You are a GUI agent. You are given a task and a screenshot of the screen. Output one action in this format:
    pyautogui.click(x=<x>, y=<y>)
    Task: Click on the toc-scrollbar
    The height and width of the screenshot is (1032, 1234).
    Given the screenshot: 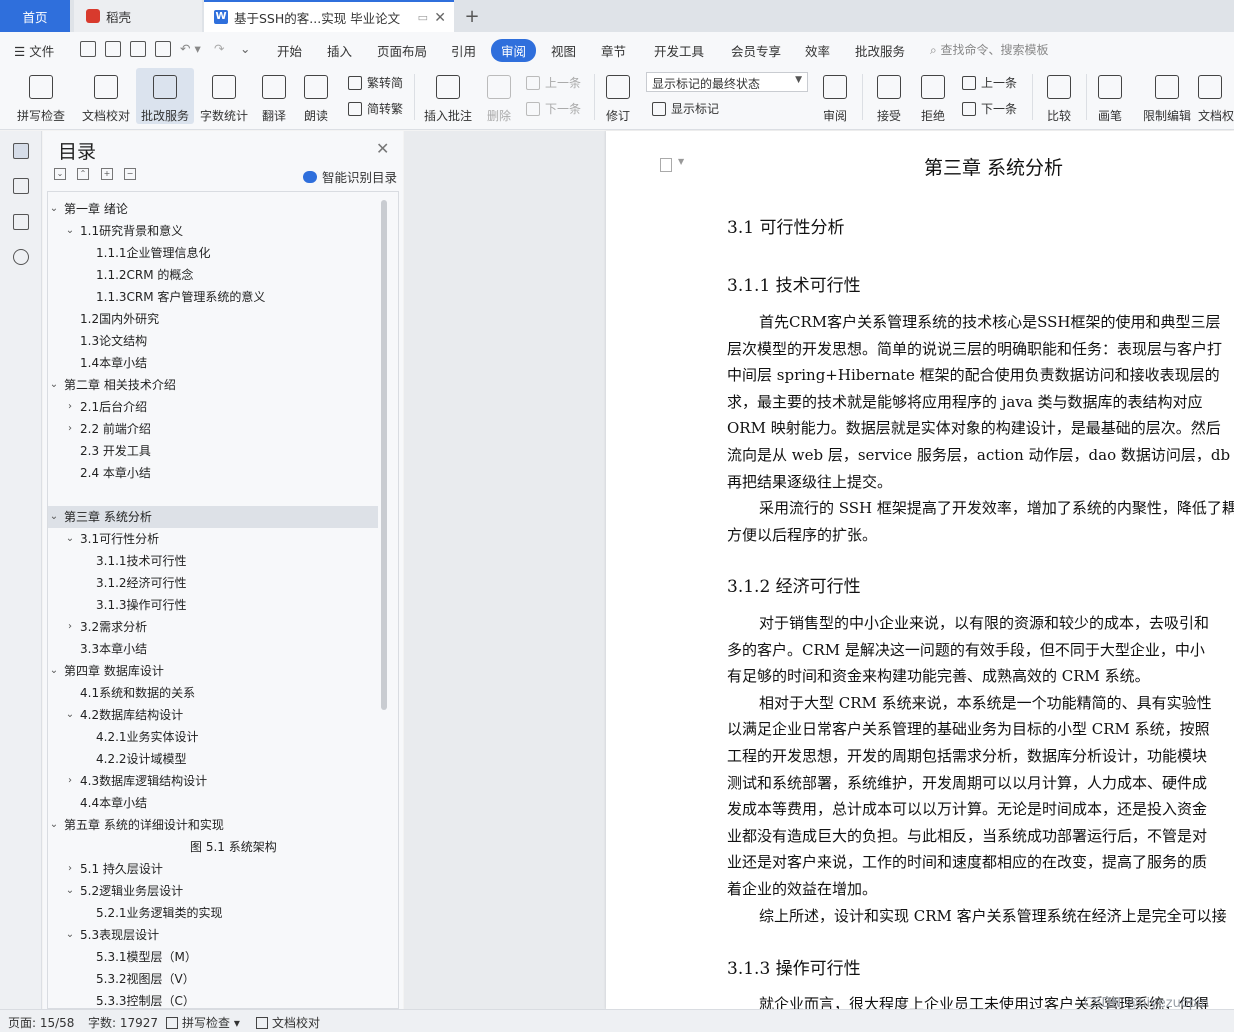 What is the action you would take?
    pyautogui.click(x=384, y=455)
    